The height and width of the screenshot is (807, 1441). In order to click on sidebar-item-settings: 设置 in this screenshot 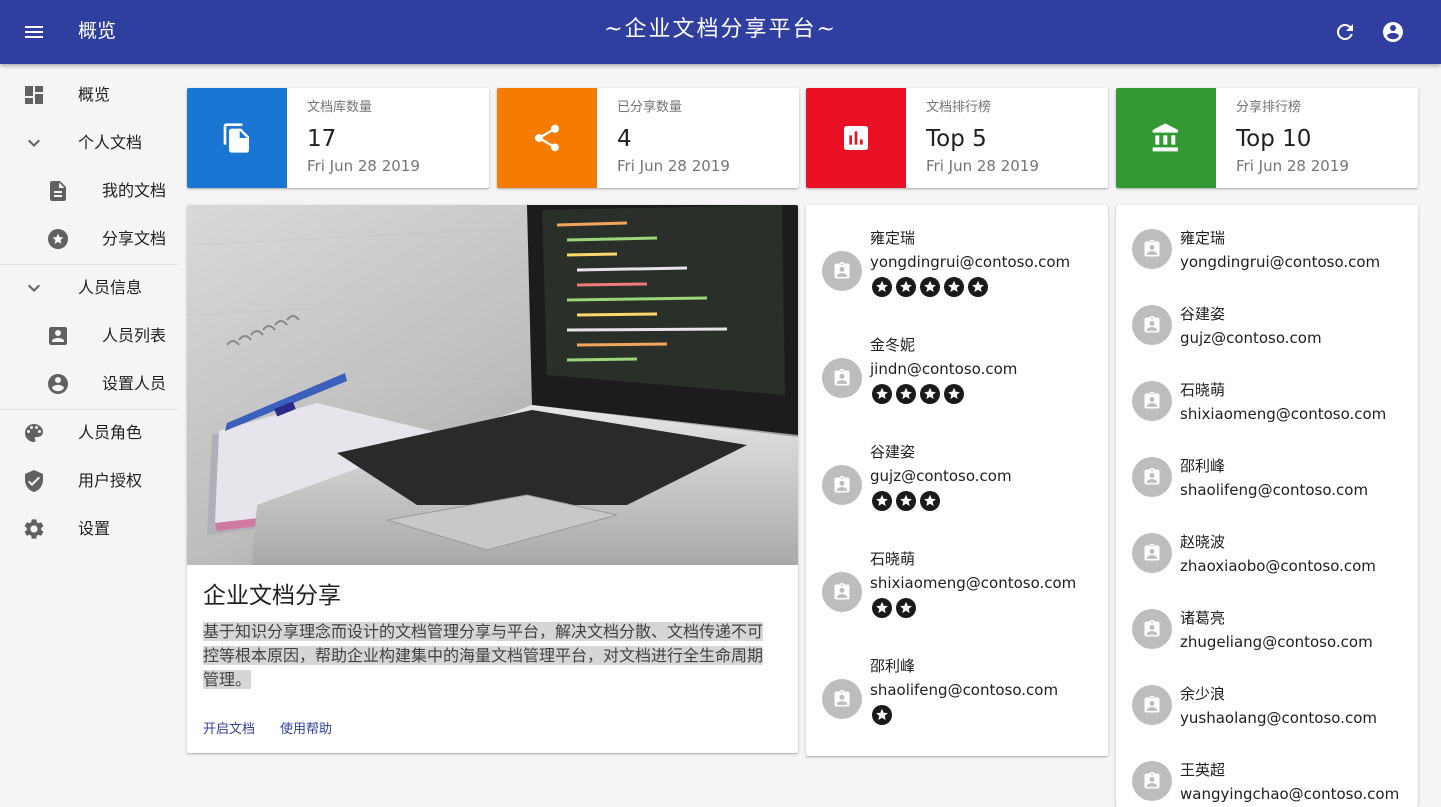, I will do `click(89, 529)`.